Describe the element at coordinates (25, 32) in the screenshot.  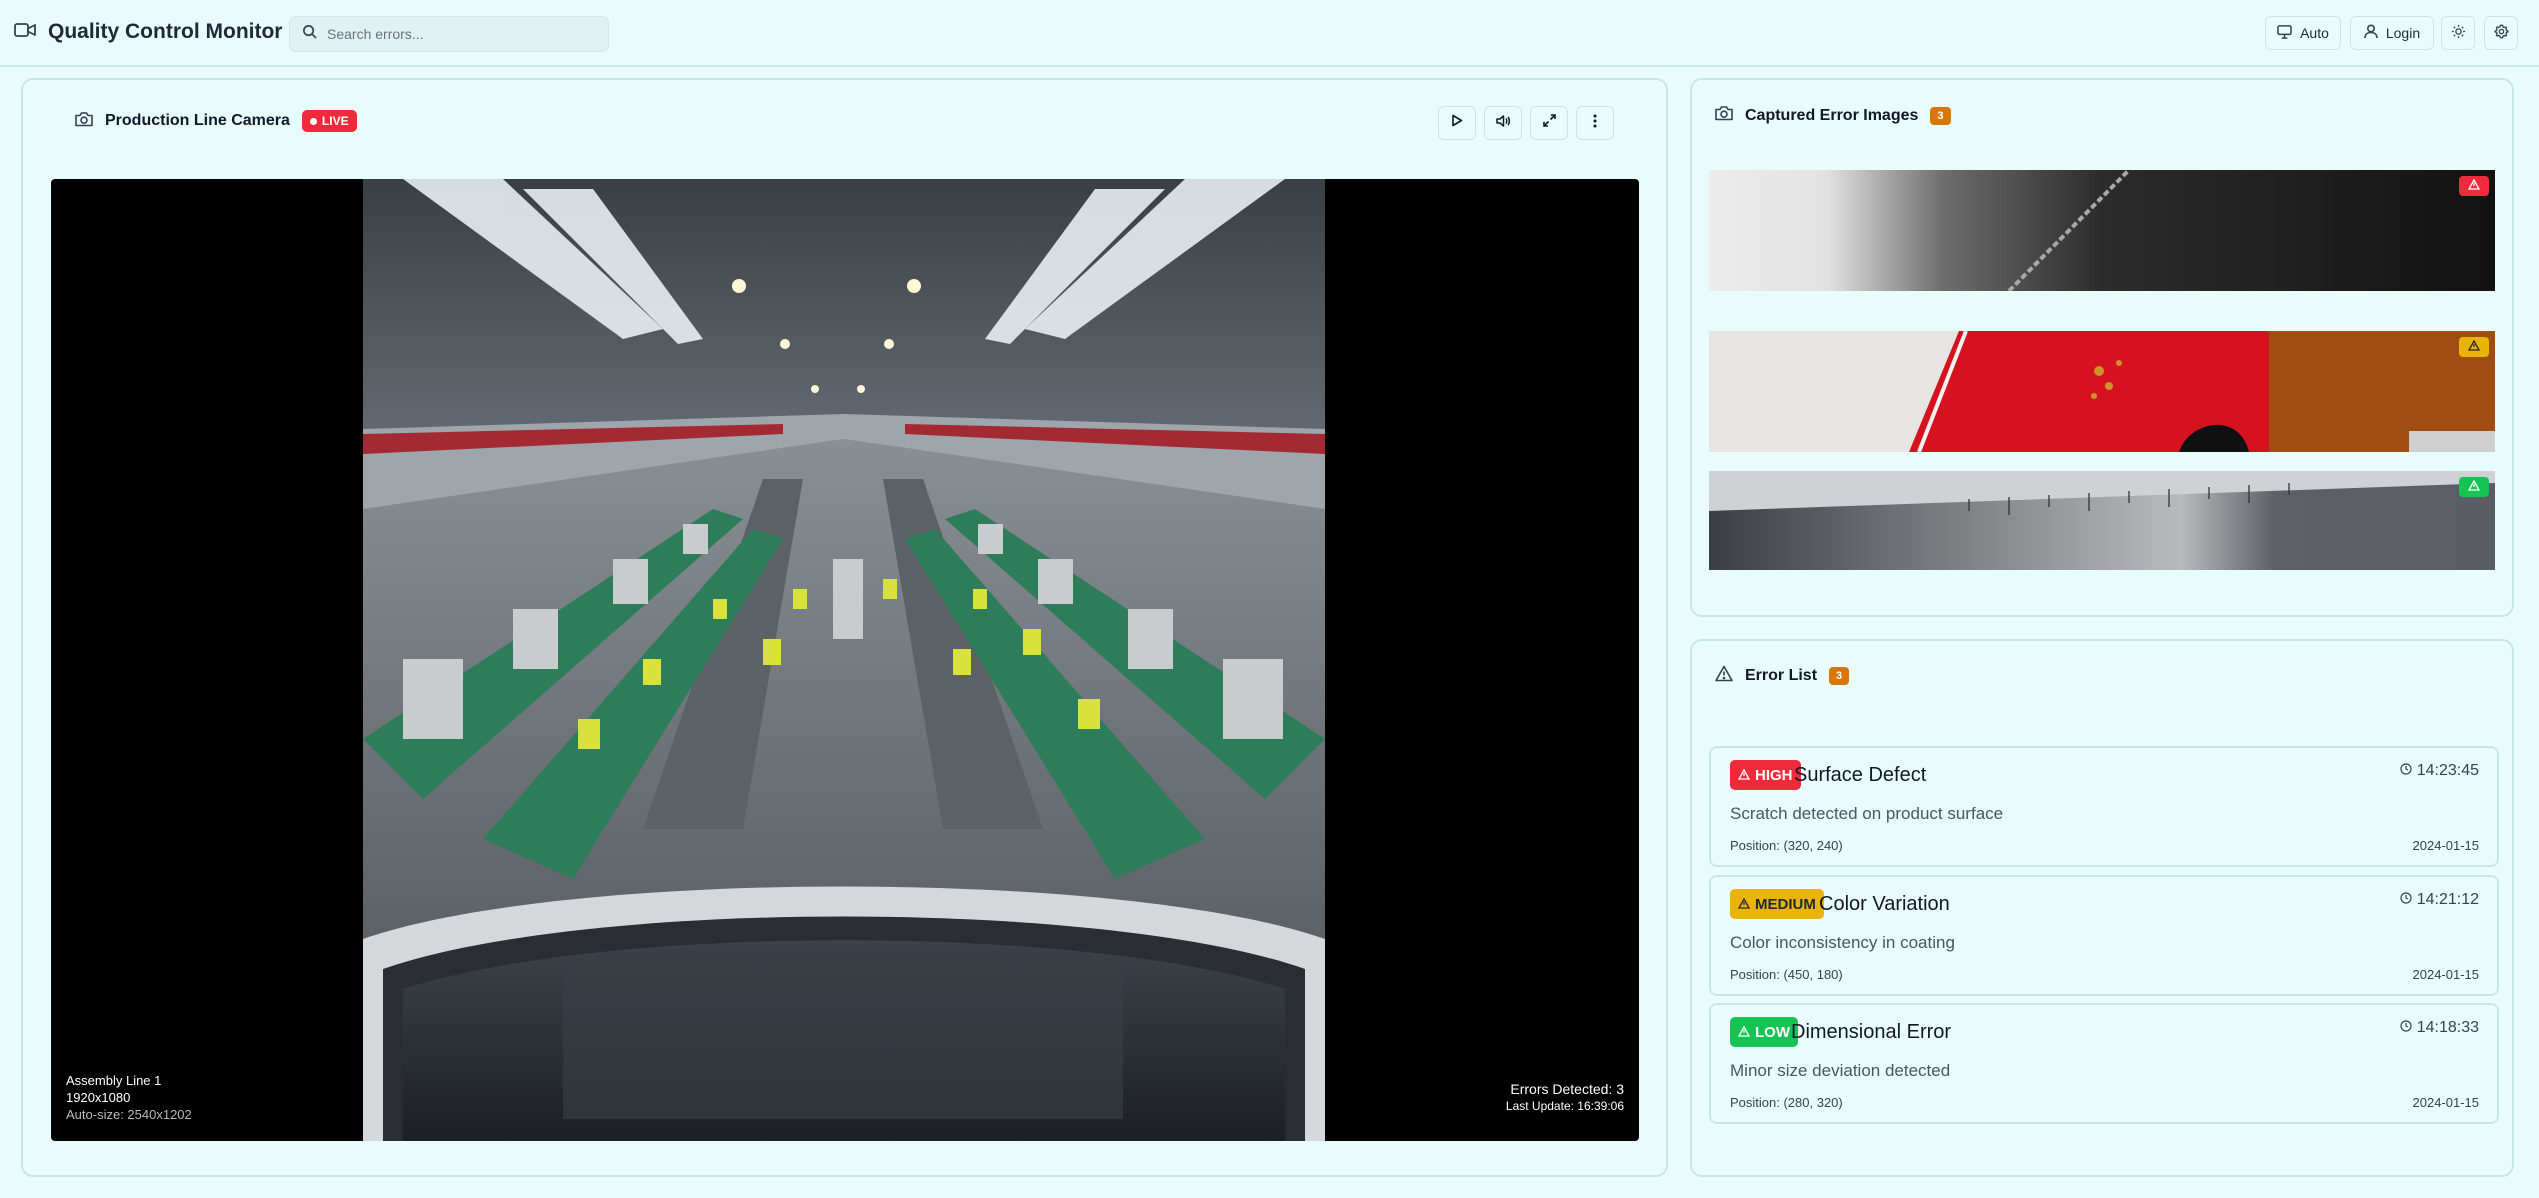
I see `video-camera-icon` at that location.